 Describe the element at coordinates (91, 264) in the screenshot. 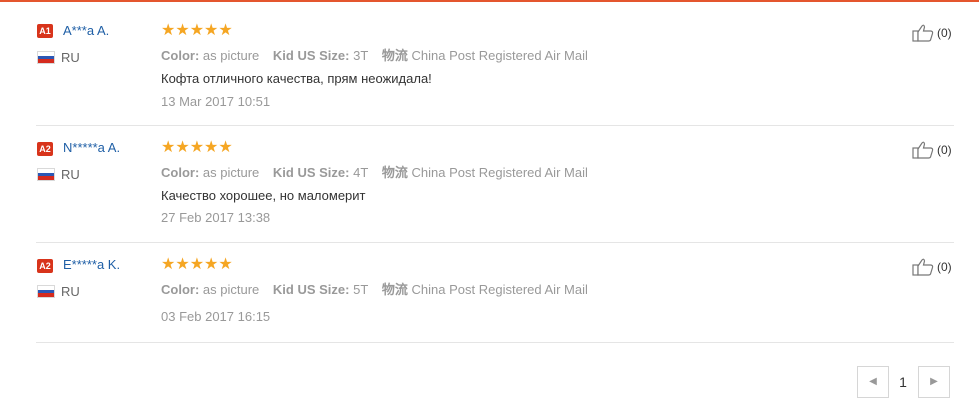

I see `buyer-name: E*****a K.` at that location.